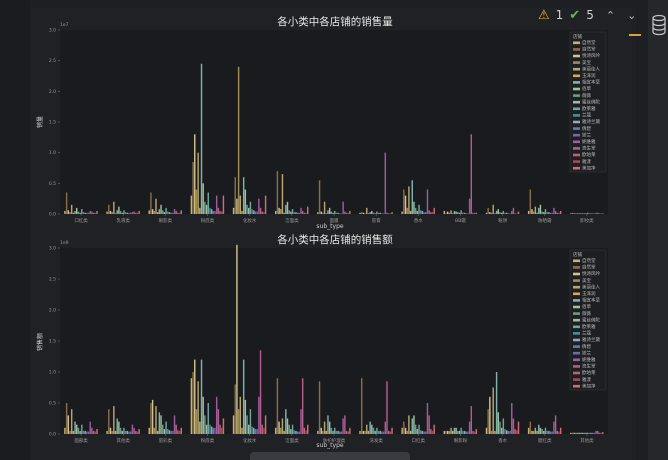  Describe the element at coordinates (166, 220) in the screenshot. I see `x-tick-label: 眼影类` at that location.